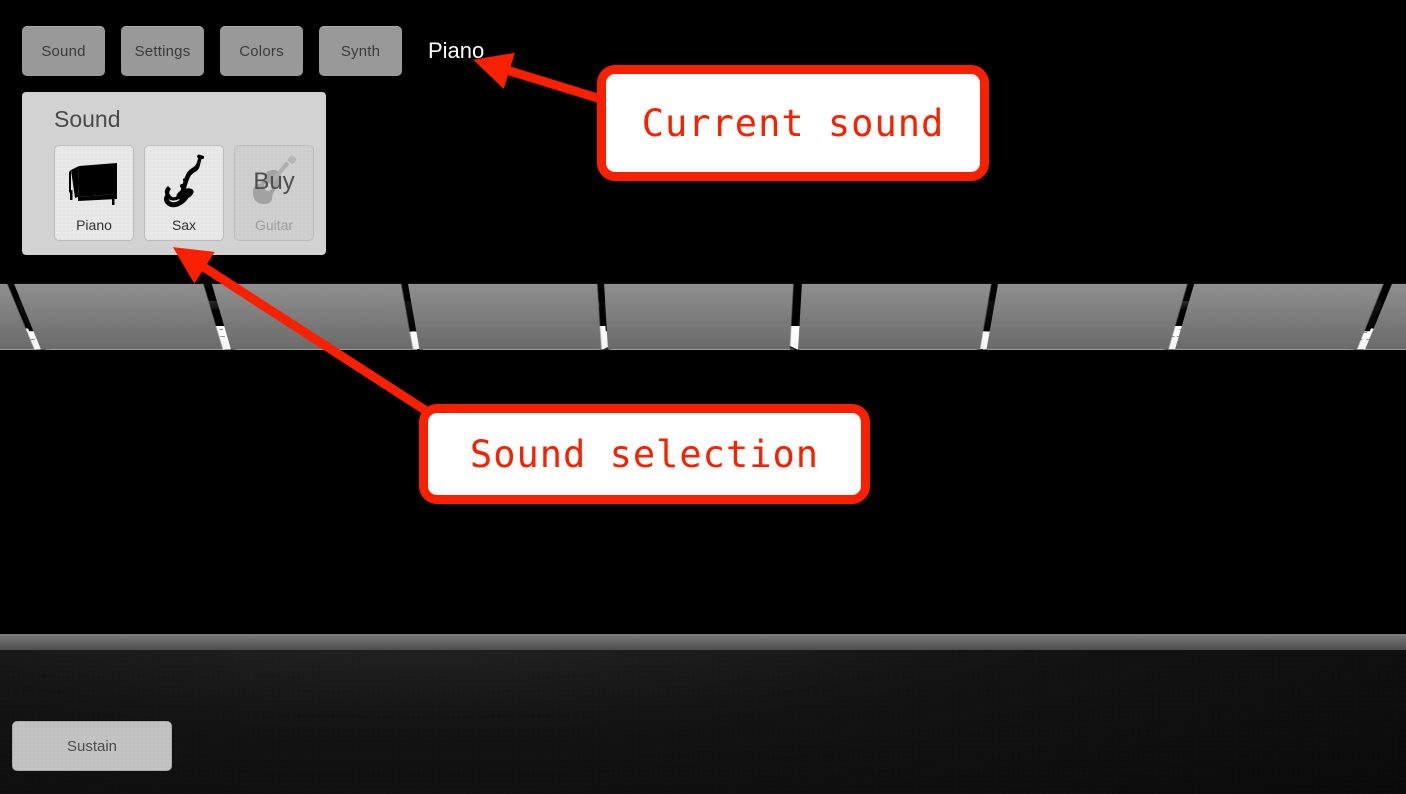 This screenshot has width=1406, height=794. What do you see at coordinates (162, 51) in the screenshot?
I see `toolbar-button-settings: Settings` at bounding box center [162, 51].